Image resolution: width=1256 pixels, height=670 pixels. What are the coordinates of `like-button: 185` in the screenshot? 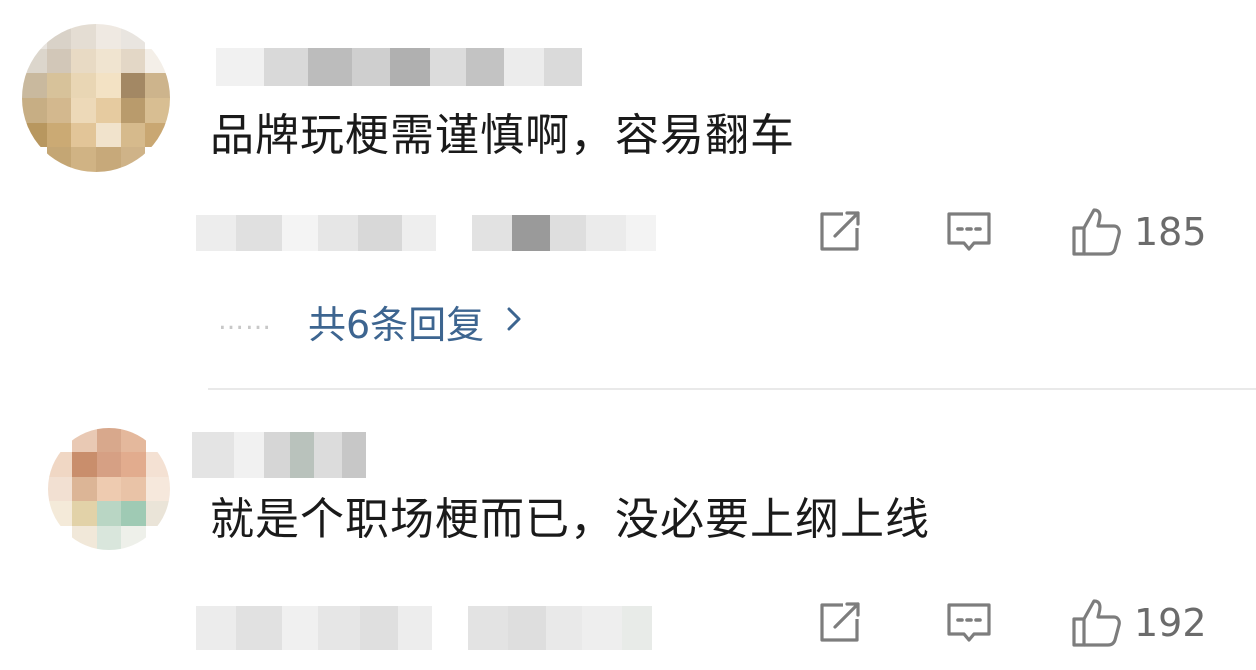 It's located at (1138, 232).